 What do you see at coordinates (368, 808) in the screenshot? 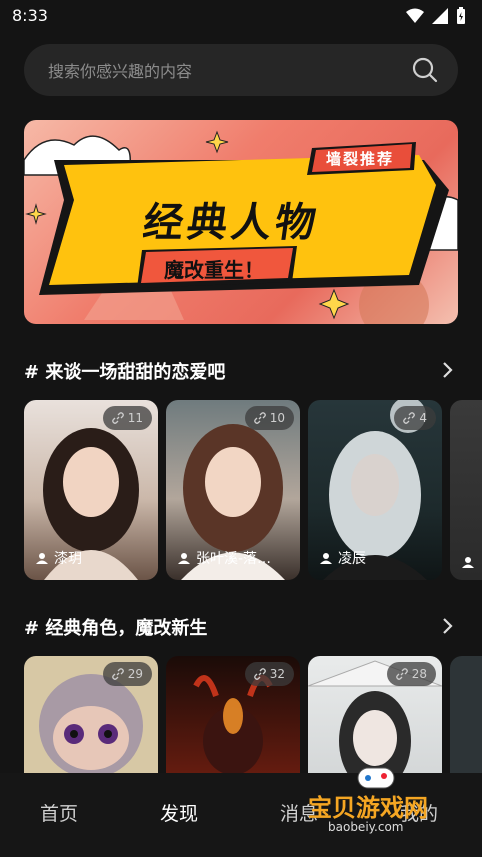
I see `watermark-text: 宝贝游戏网` at bounding box center [368, 808].